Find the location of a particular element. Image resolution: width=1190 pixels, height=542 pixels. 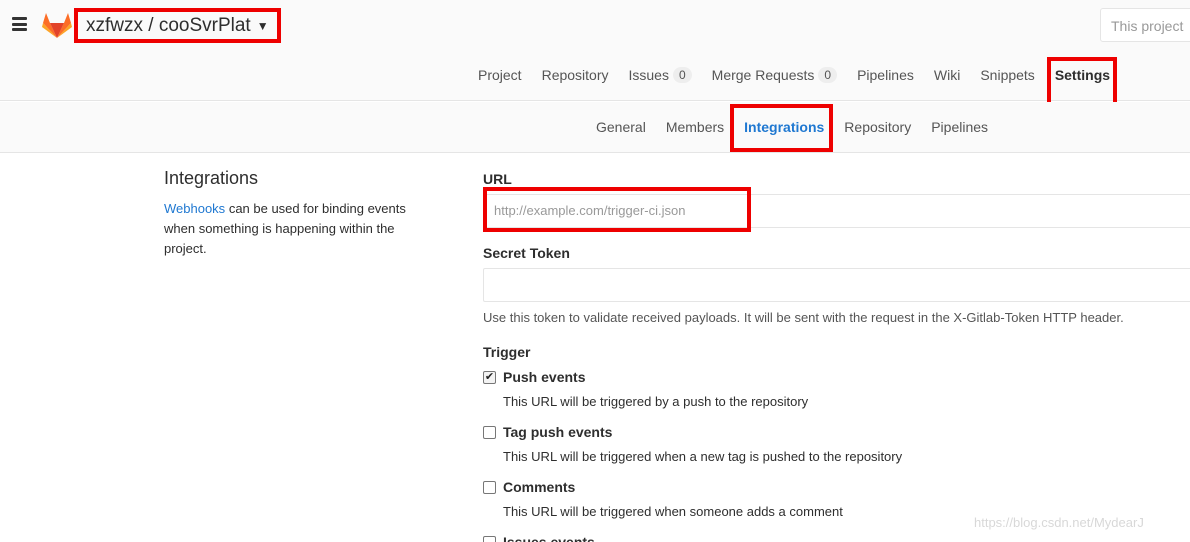

subtab-integrations: Integrations is located at coordinates (782, 128).